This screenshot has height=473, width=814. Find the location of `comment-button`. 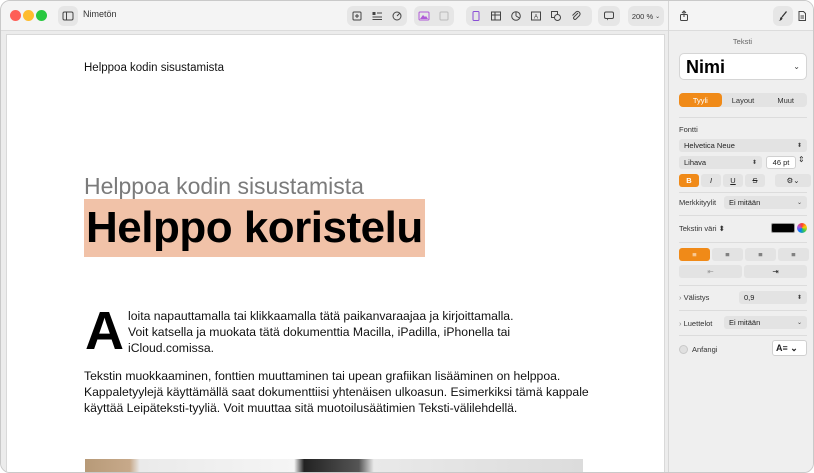

comment-button is located at coordinates (609, 16).